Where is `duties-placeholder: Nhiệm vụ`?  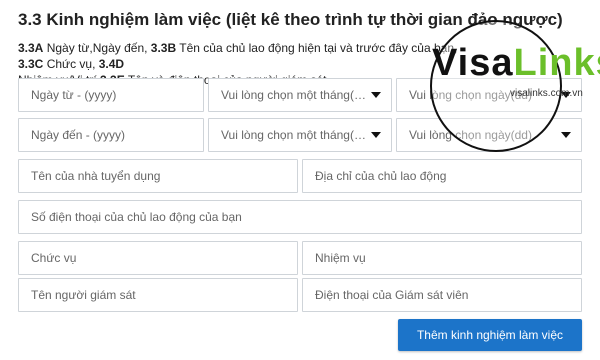 duties-placeholder: Nhiệm vụ is located at coordinates (340, 258).